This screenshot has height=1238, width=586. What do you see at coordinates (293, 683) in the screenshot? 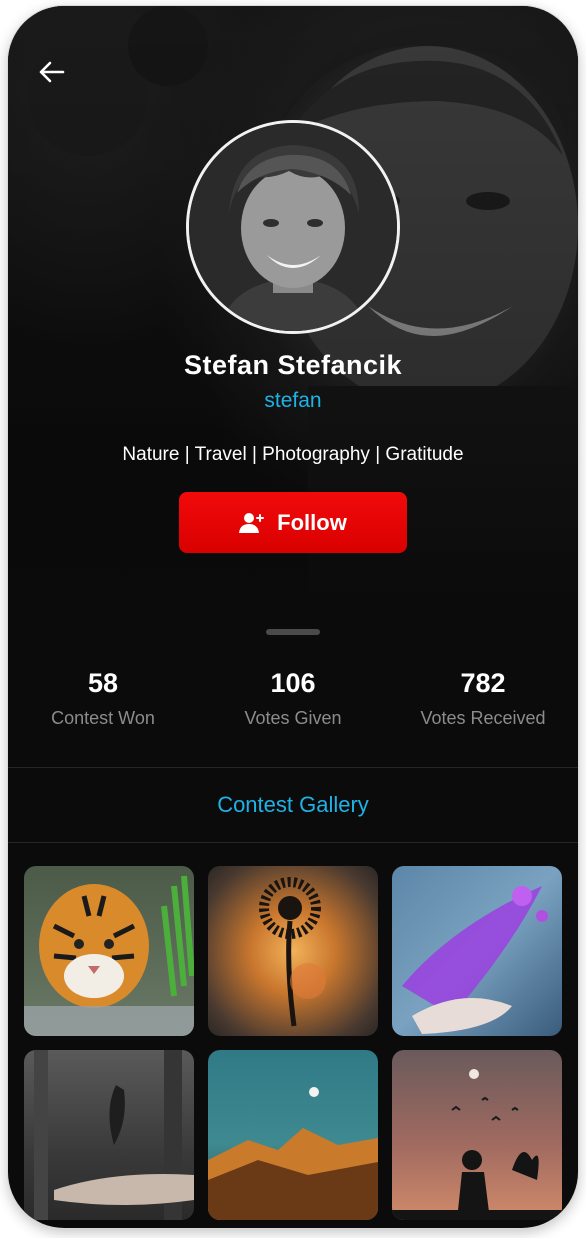
I see `stat-value: 106` at bounding box center [293, 683].